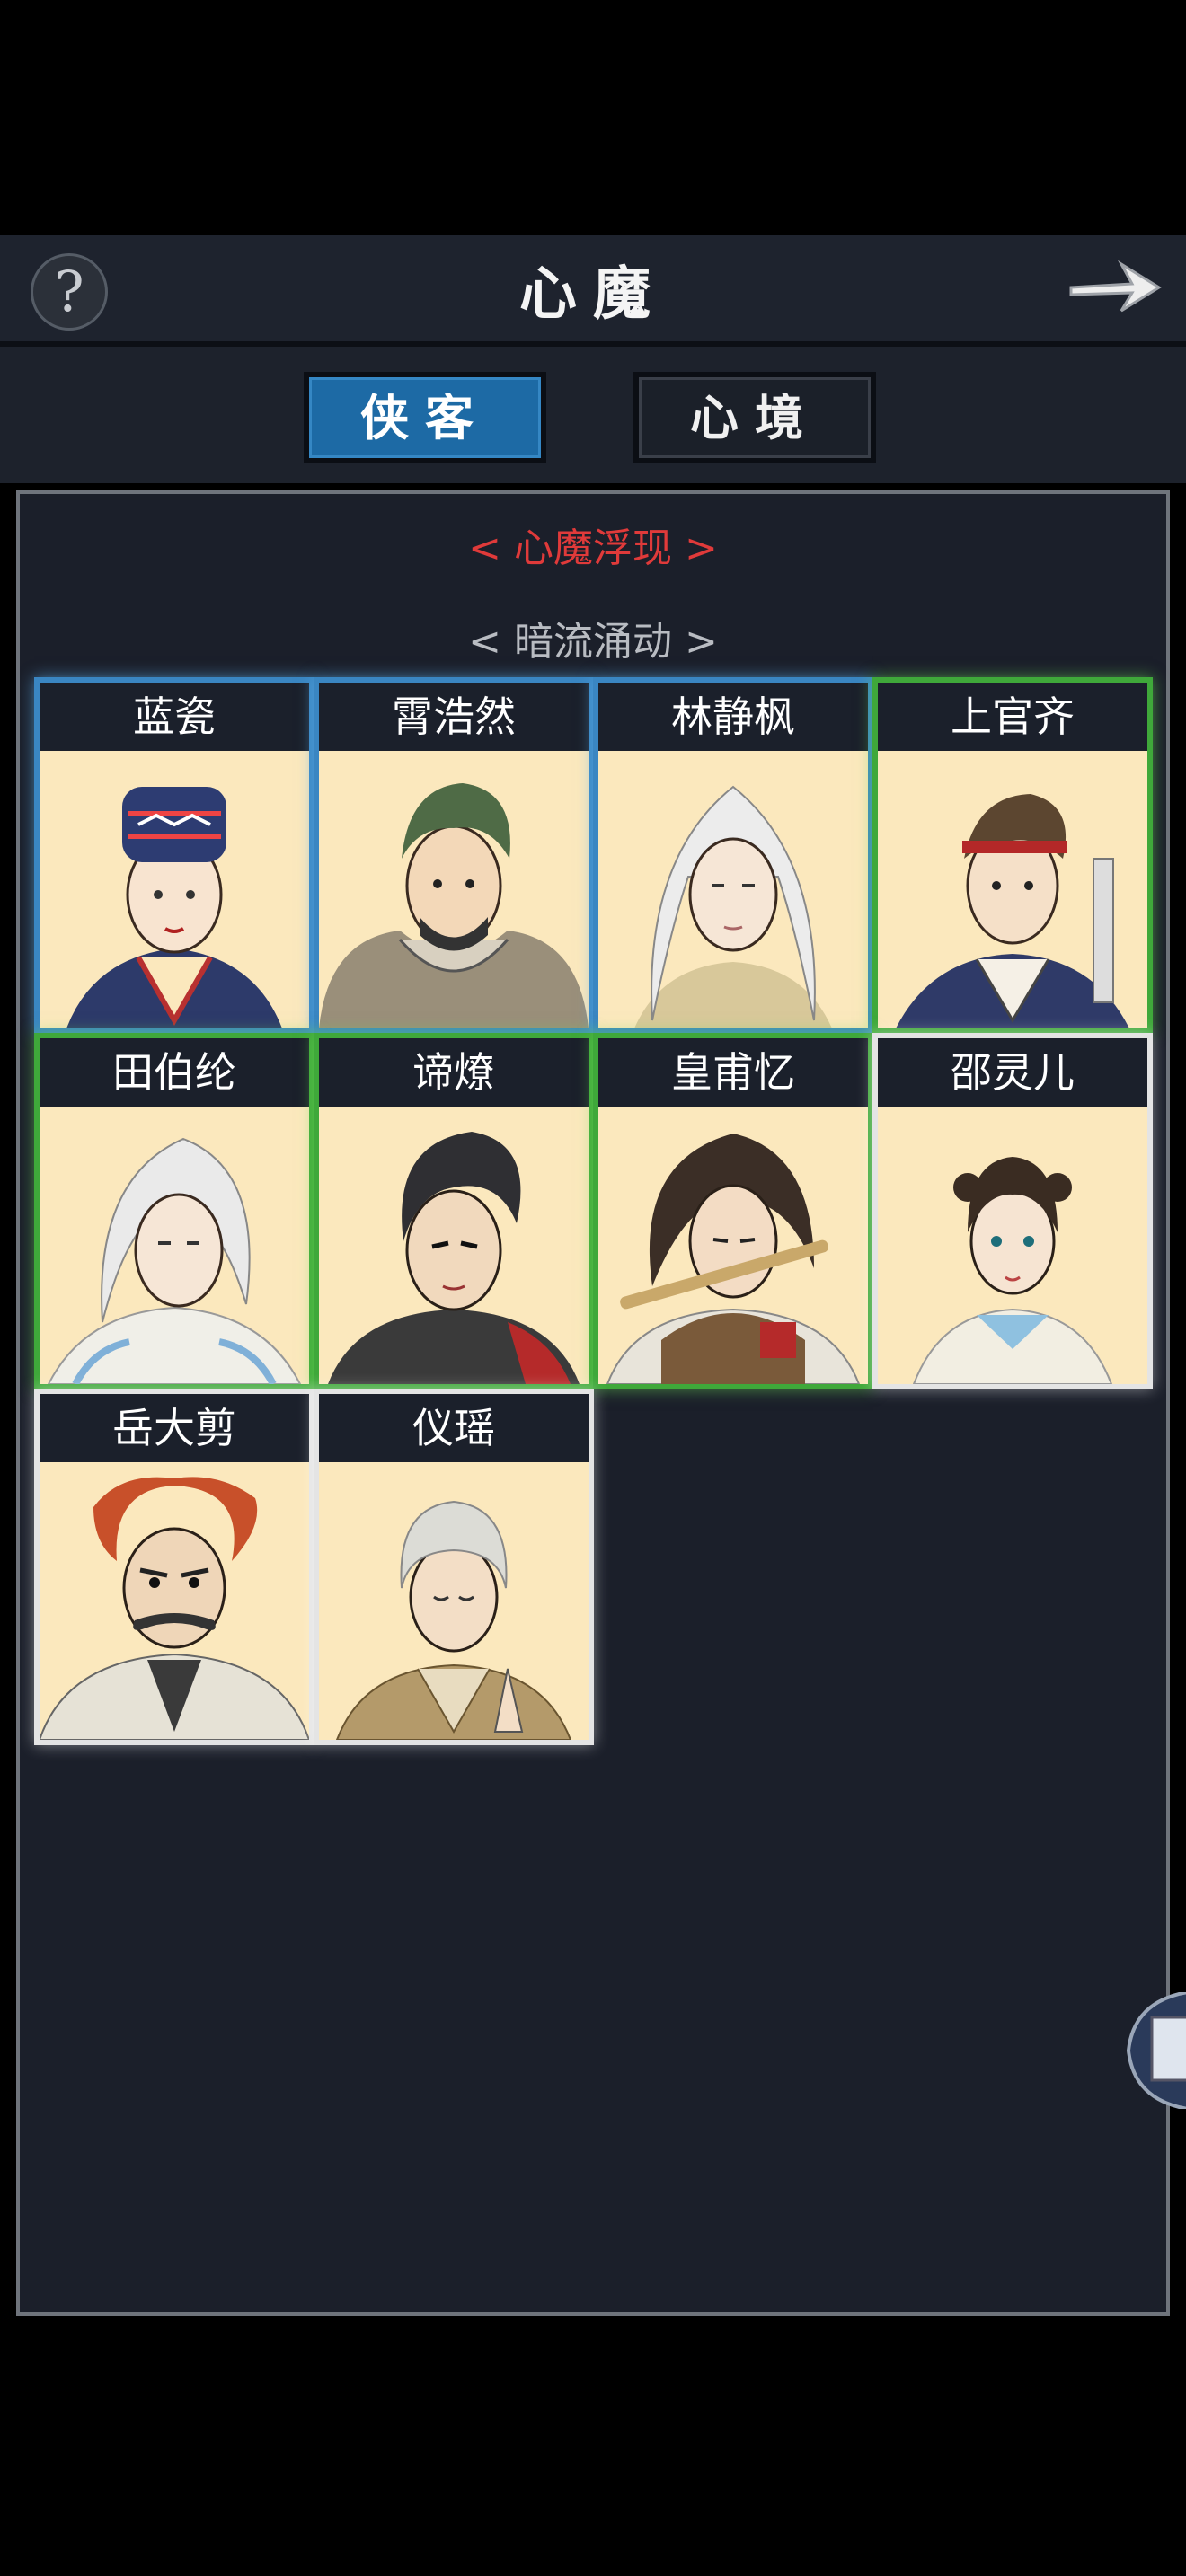 The image size is (1186, 2576). What do you see at coordinates (593, 294) in the screenshot?
I see `page-title: 心魔` at bounding box center [593, 294].